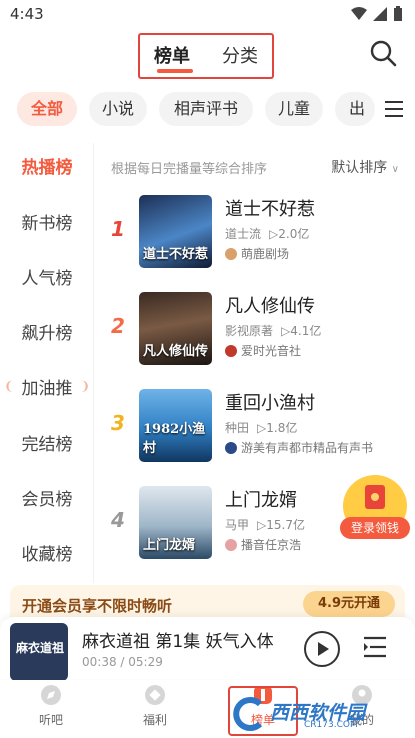 This screenshot has width=415, height=738. I want to click on status-bar: 4:43, so click(207, 15).